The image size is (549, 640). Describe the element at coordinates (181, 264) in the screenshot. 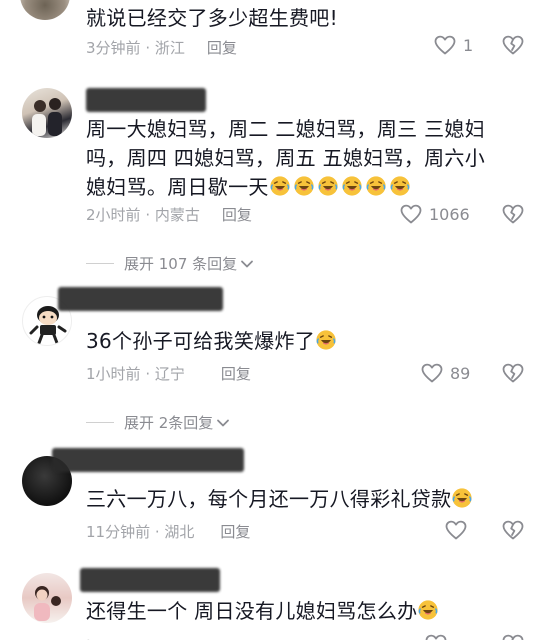

I see `expand-replies-label: 展开 107 条回复` at that location.